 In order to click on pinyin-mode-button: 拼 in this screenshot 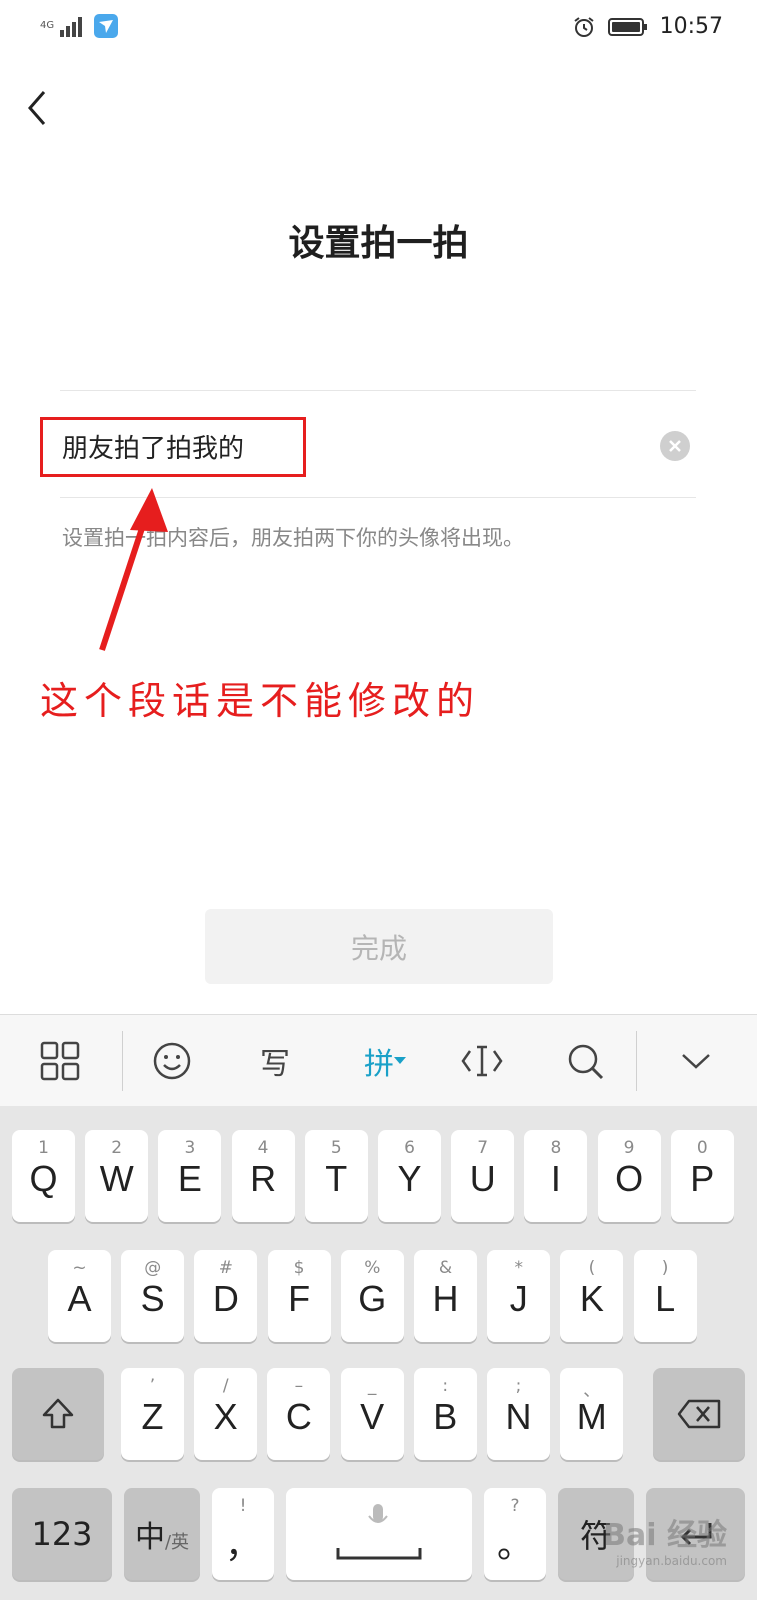, I will do `click(385, 1061)`.